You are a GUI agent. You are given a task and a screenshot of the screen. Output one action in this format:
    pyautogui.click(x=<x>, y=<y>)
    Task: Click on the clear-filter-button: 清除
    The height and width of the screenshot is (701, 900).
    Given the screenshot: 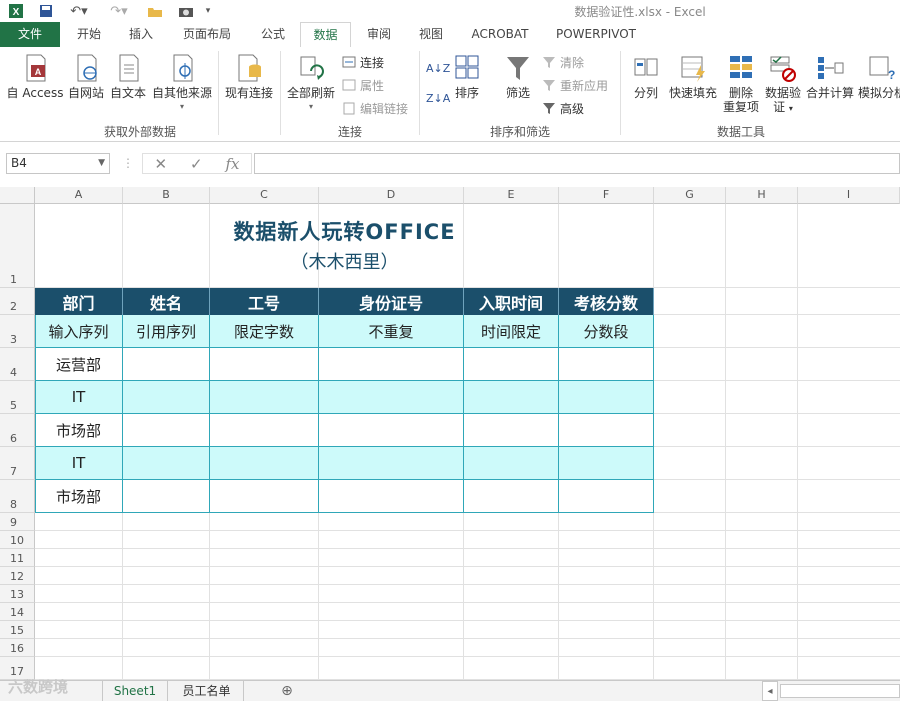 What is the action you would take?
    pyautogui.click(x=563, y=62)
    